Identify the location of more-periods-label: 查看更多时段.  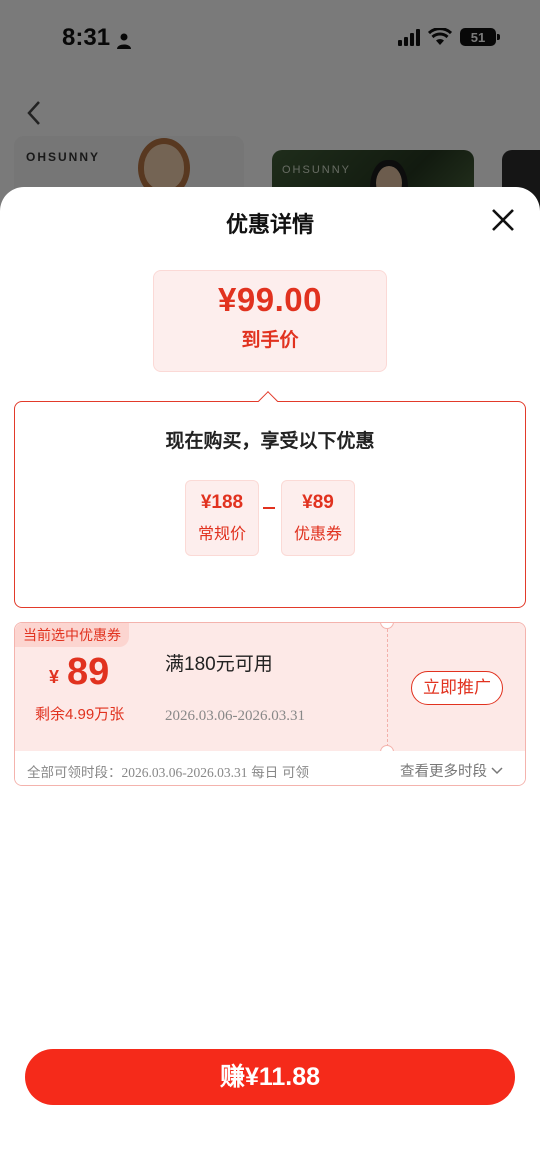
(443, 772).